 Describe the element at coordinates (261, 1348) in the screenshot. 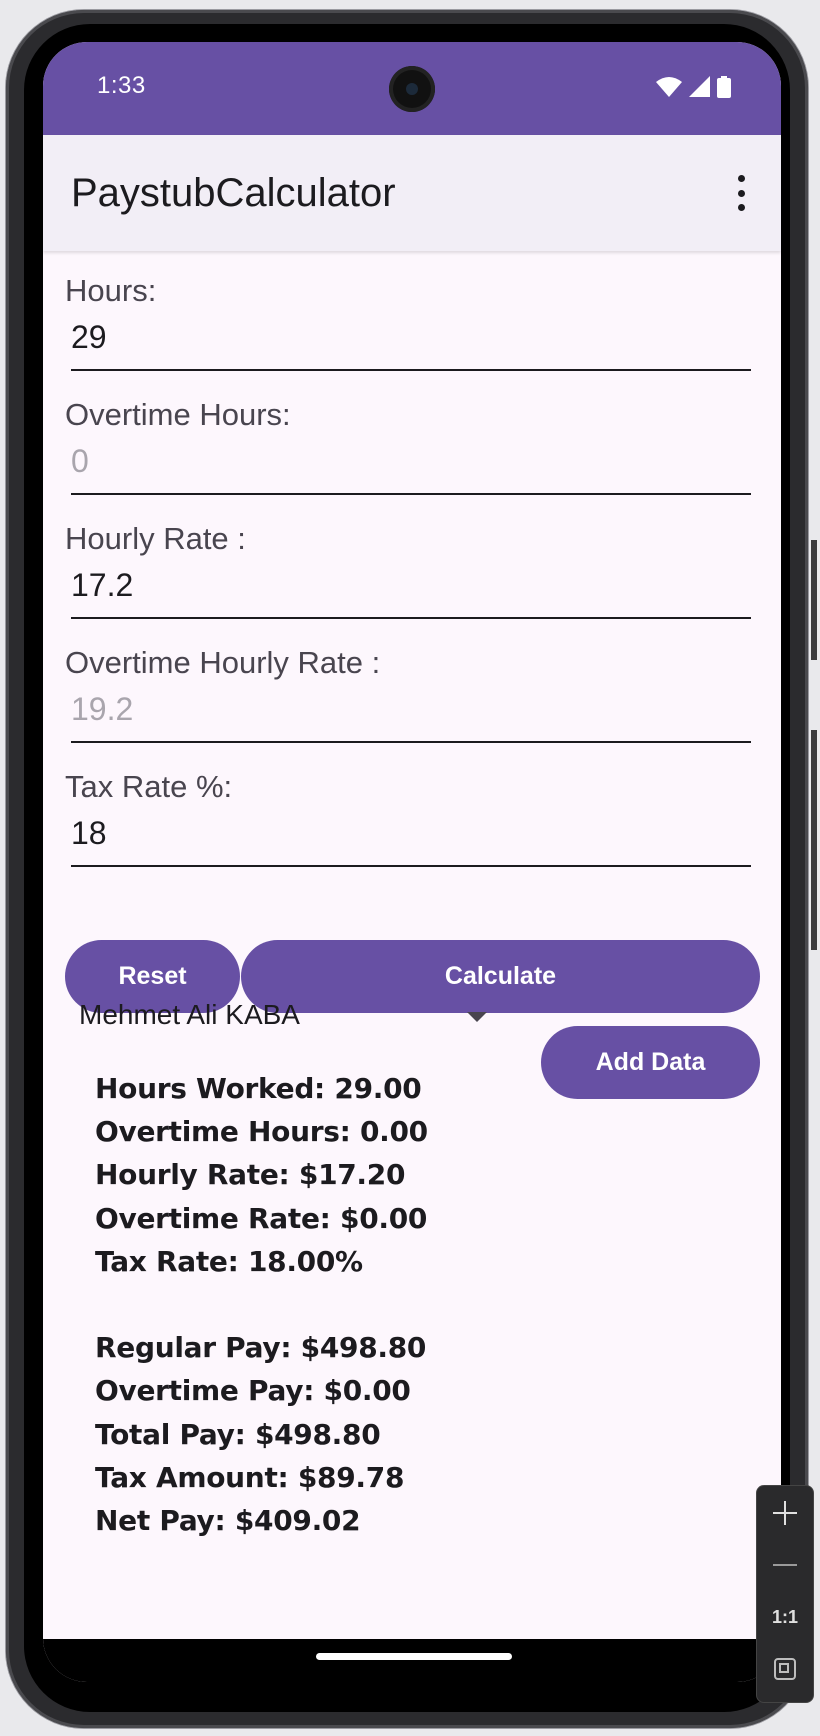

I see `result-regular-pay: Regular Pay: $498.80` at that location.